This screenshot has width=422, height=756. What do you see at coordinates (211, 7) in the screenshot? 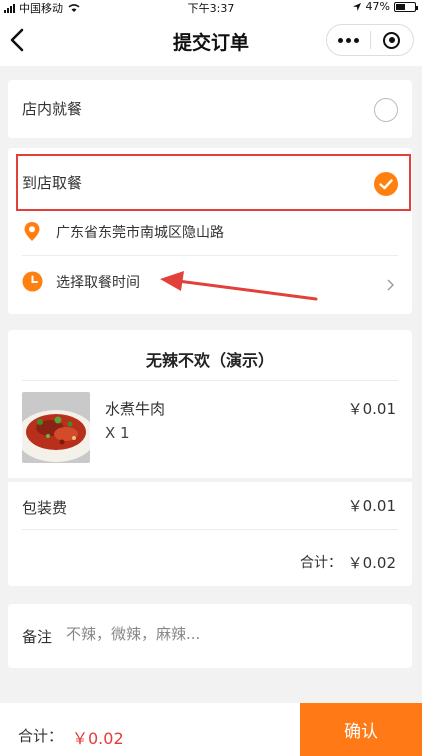
I see `status-bar: 中国移动 下午3:37 47%` at bounding box center [211, 7].